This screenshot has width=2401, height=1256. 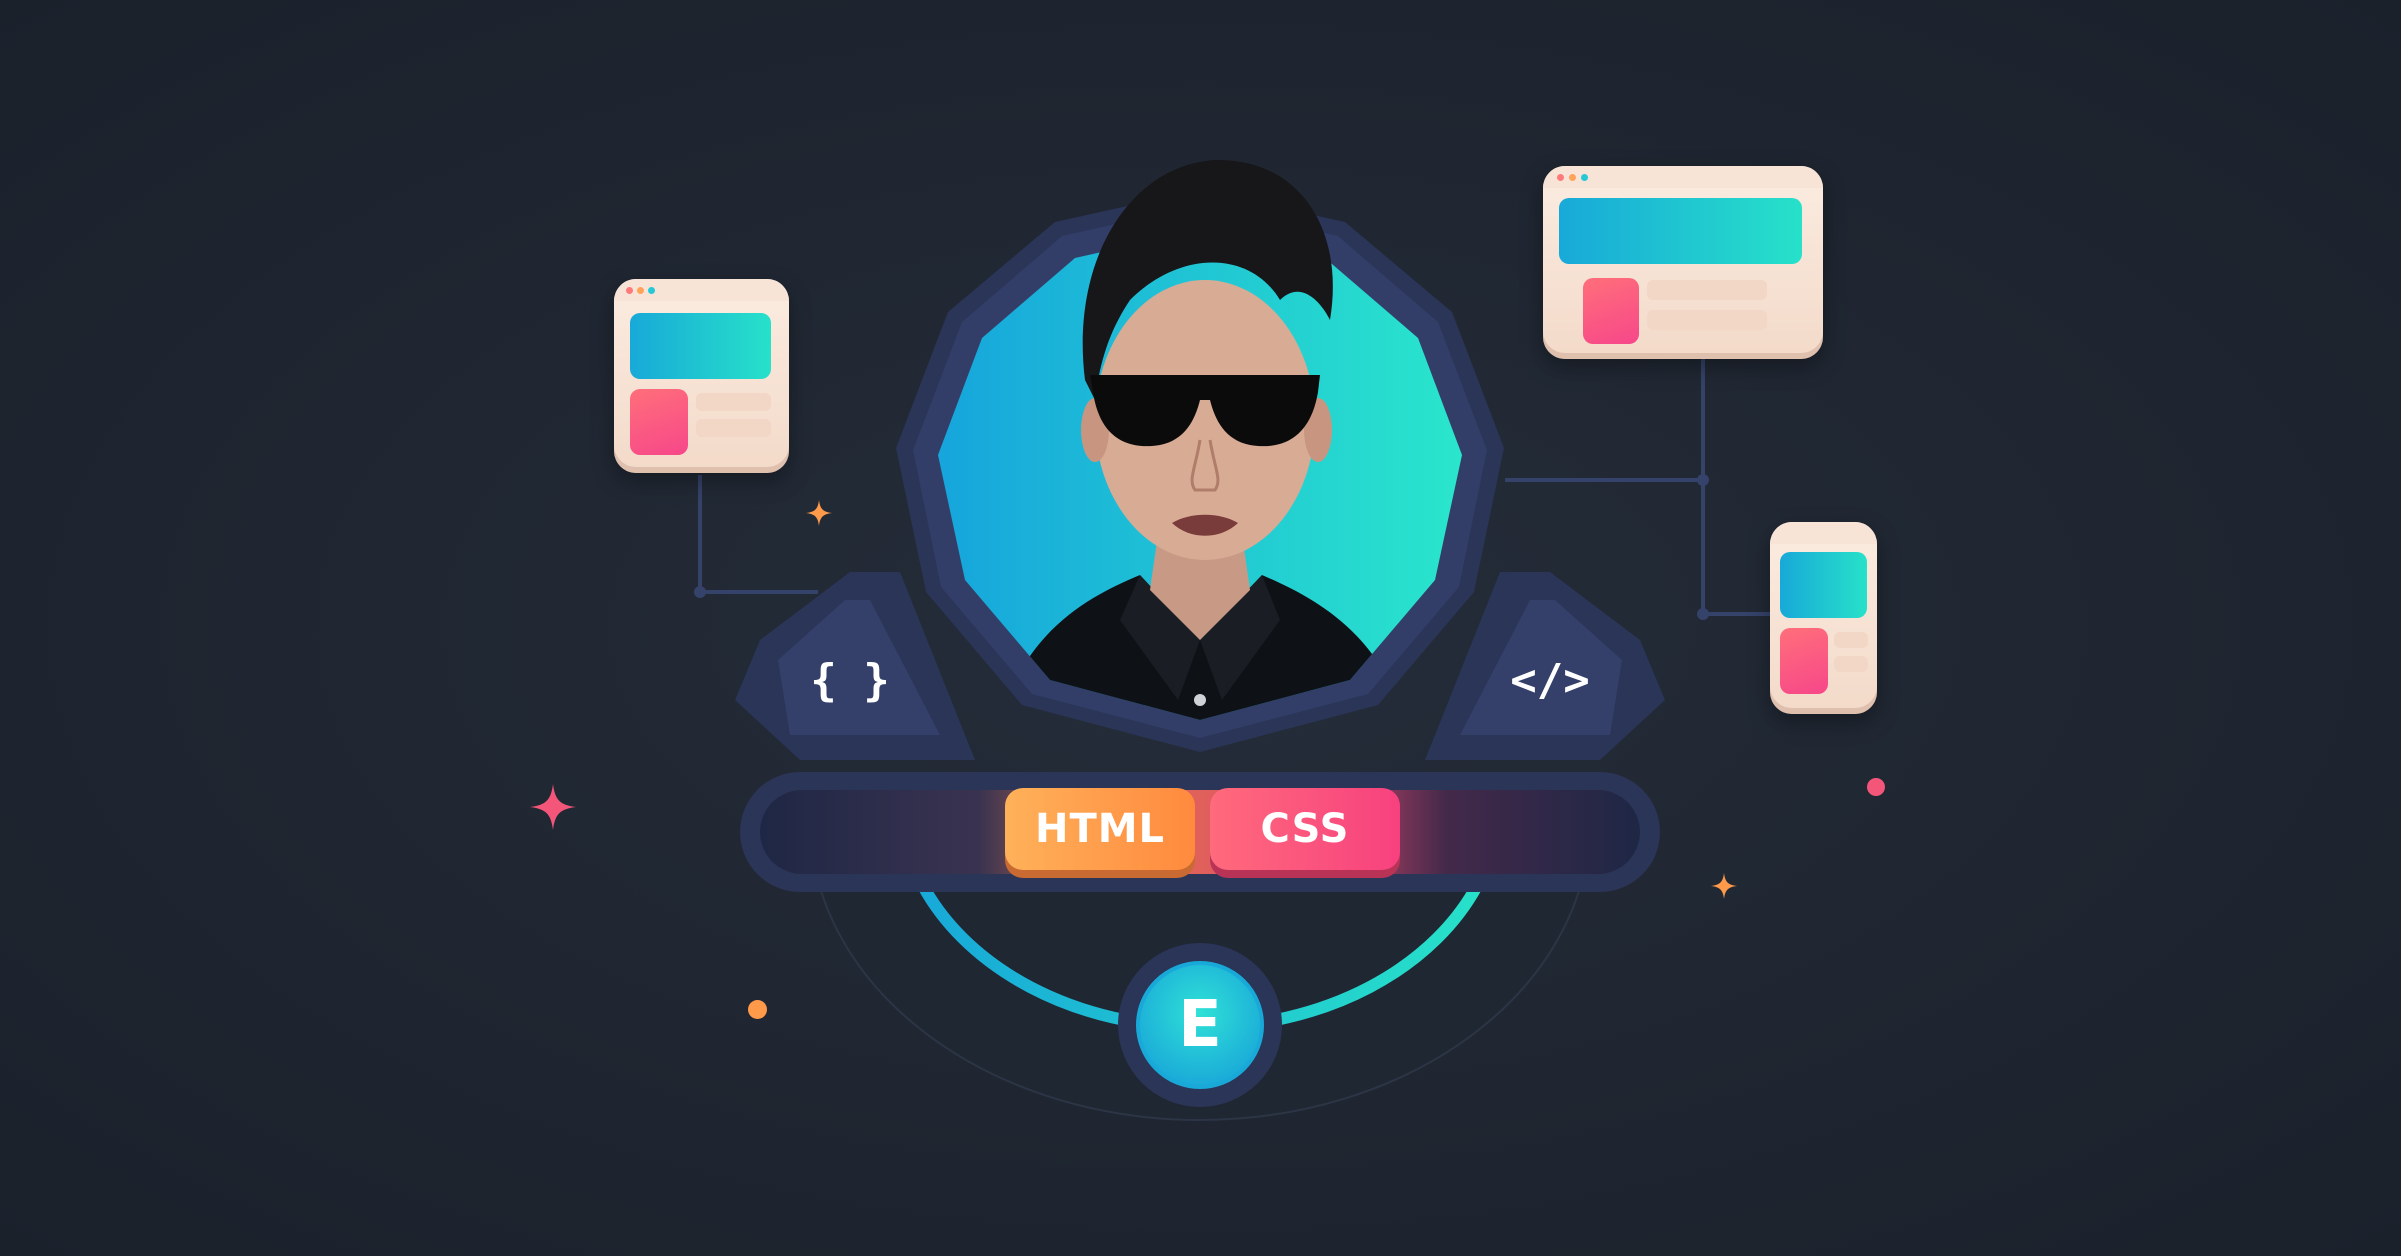 What do you see at coordinates (850, 680) in the screenshot?
I see `curly-braces-icon: { }` at bounding box center [850, 680].